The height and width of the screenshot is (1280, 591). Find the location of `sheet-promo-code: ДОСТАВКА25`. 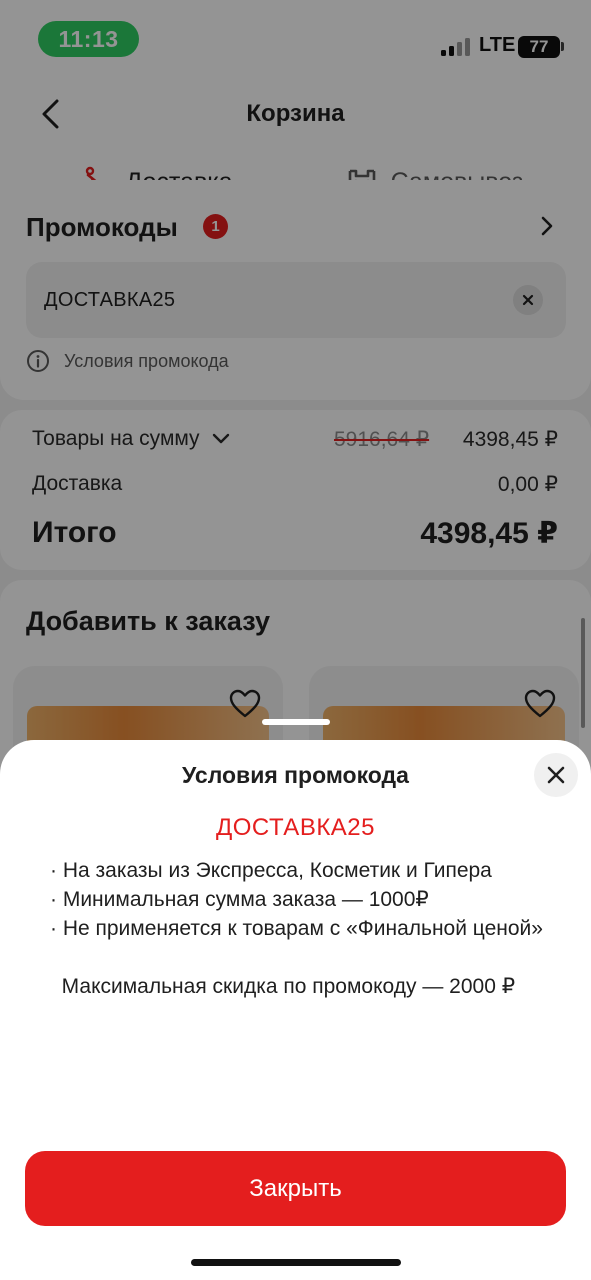

sheet-promo-code: ДОСТАВКА25 is located at coordinates (295, 827).